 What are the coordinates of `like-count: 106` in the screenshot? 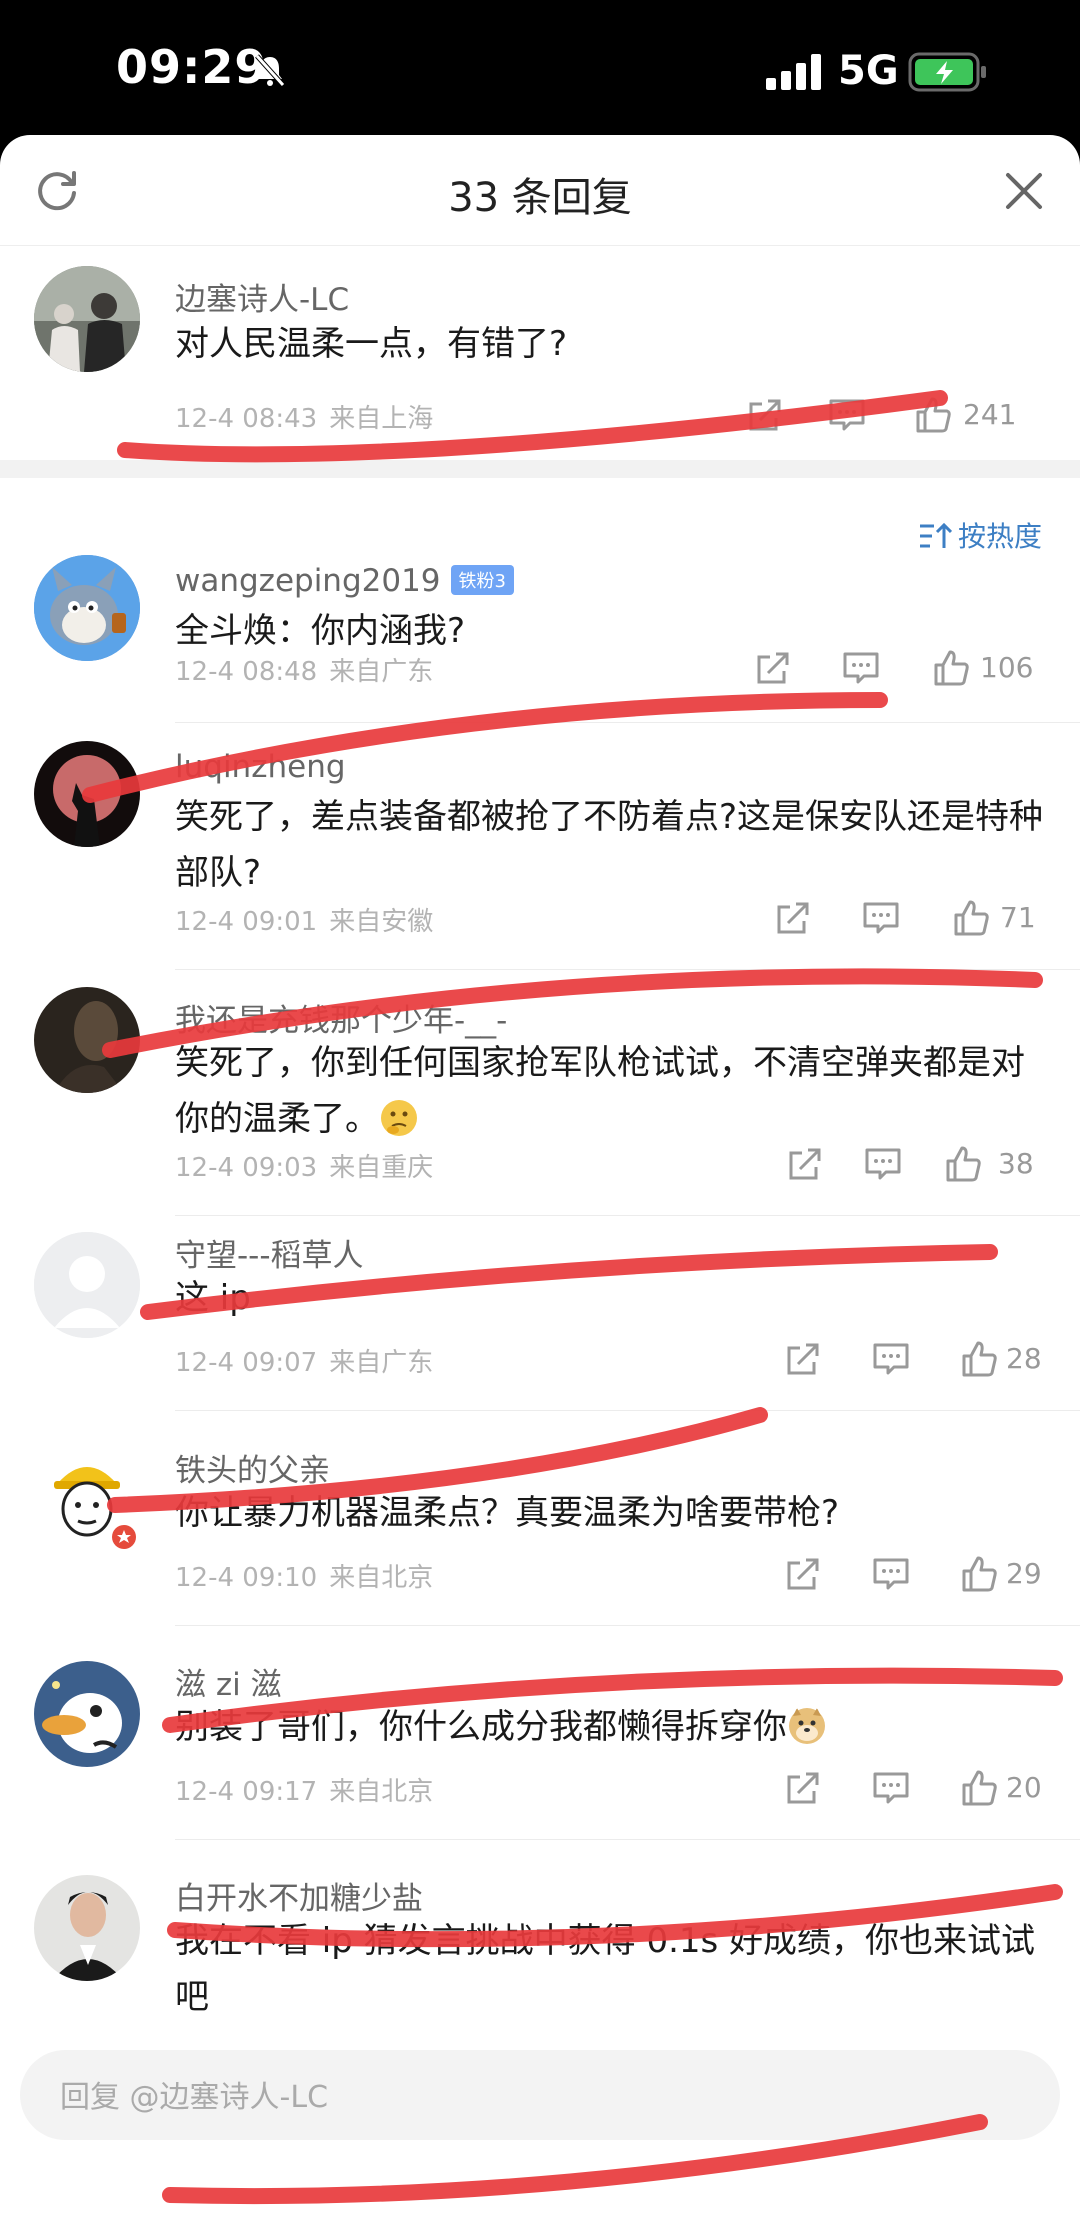 It's located at (1007, 667).